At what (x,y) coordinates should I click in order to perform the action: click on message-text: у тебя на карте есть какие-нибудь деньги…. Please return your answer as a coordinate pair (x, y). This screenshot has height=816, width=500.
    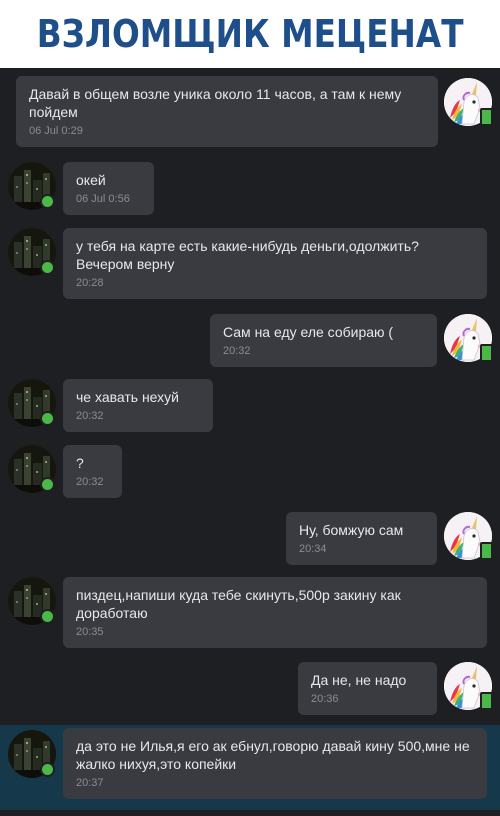
    Looking at the image, I should click on (247, 255).